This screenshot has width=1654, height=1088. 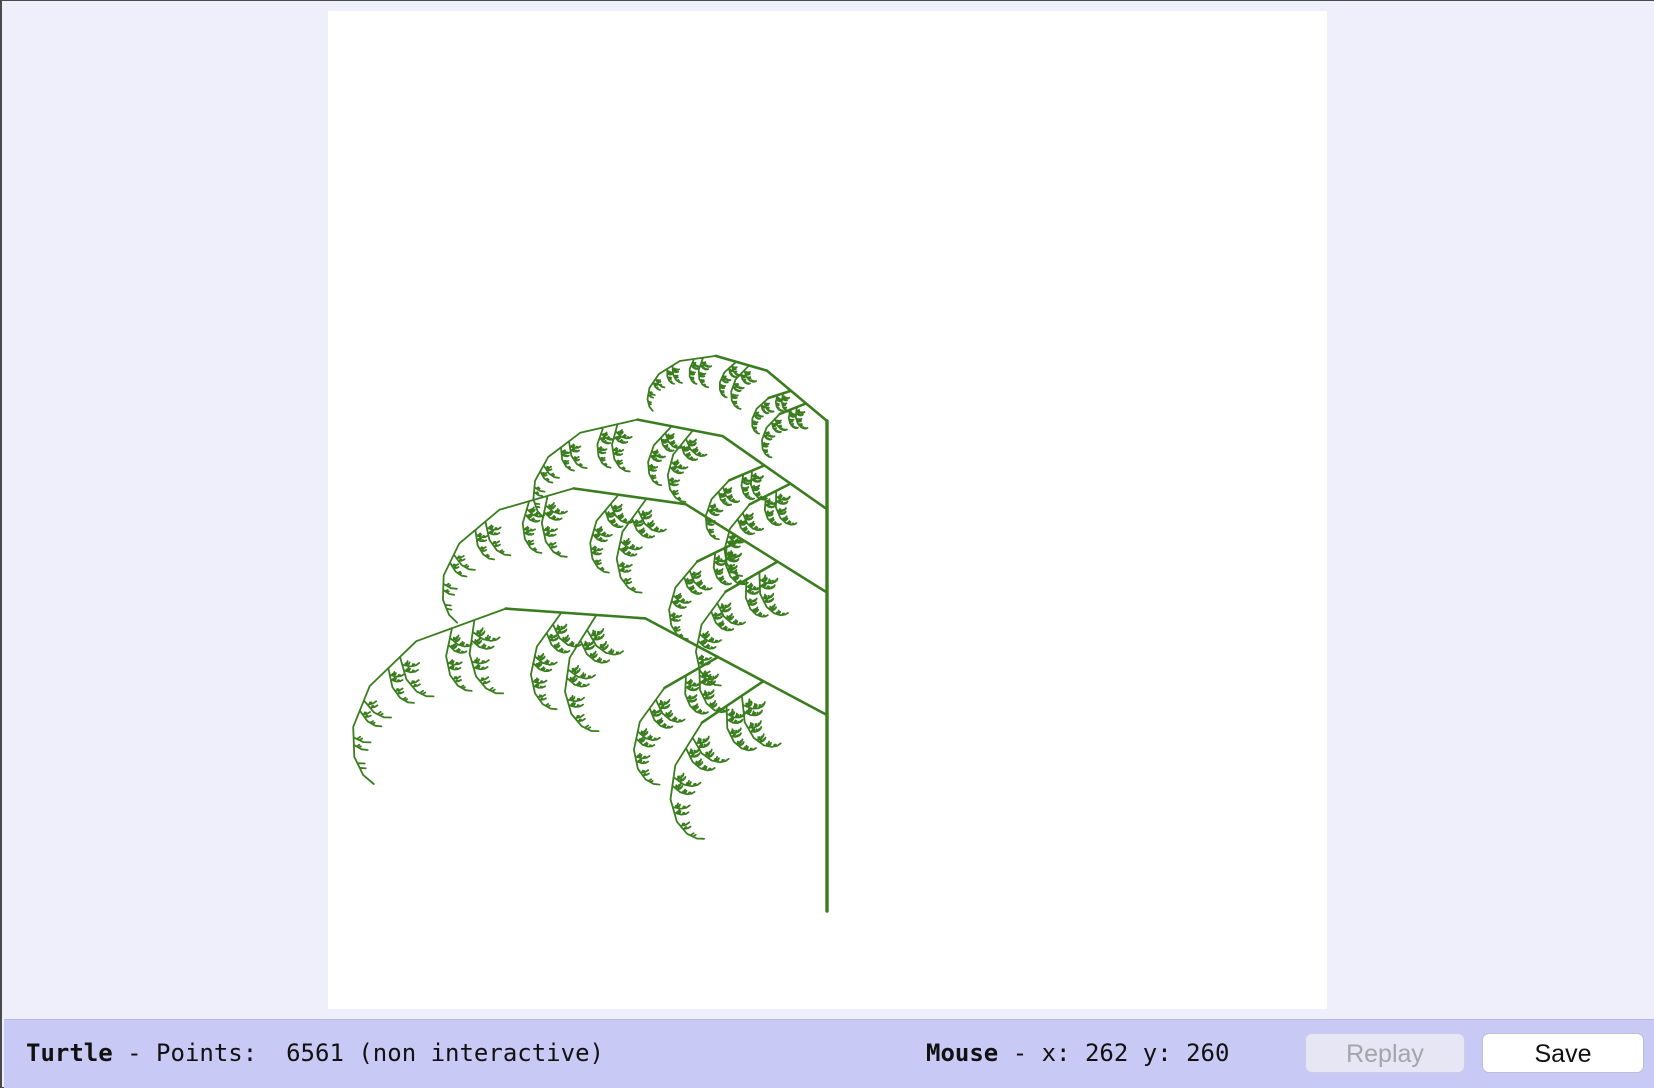 I want to click on mouse-x-label: - x:, so click(x=1041, y=1053).